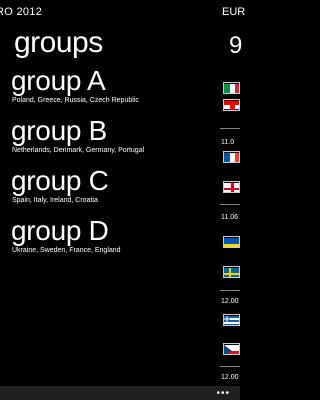  Describe the element at coordinates (58, 80) in the screenshot. I see `group-name: group A` at that location.